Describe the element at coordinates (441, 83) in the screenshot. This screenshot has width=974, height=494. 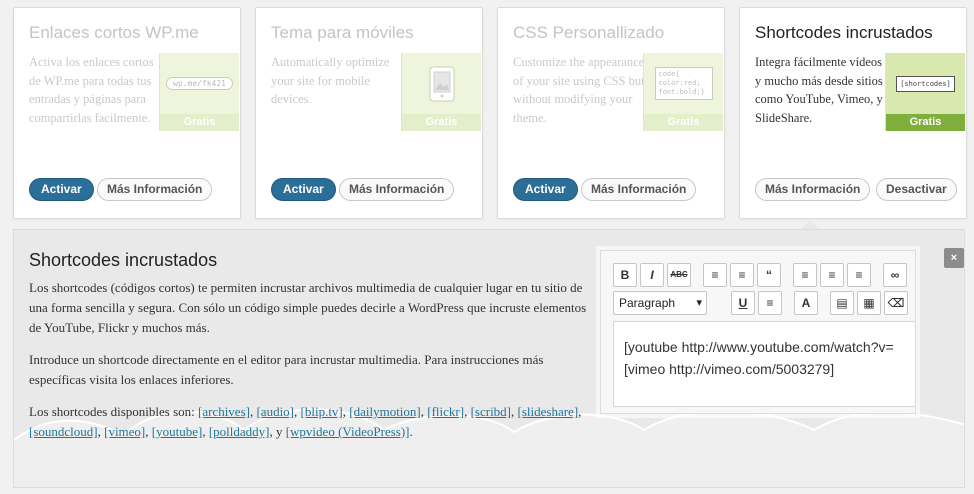
I see `tablet-icon` at that location.